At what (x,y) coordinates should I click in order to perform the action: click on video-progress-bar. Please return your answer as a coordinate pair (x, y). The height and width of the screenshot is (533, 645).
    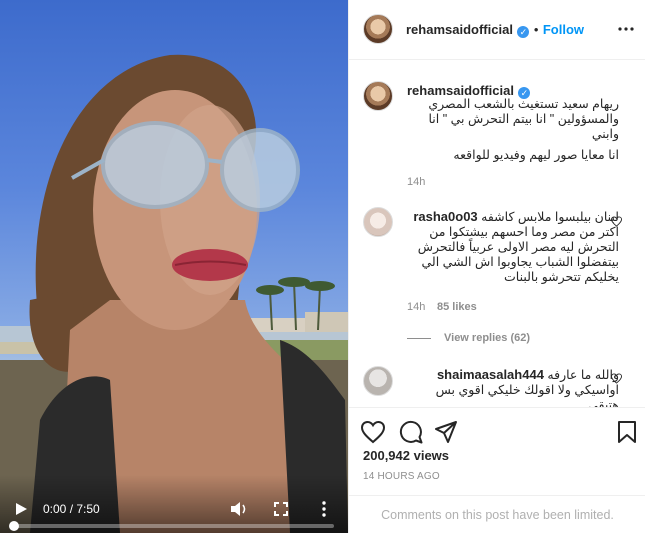
    Looking at the image, I should click on (171, 526).